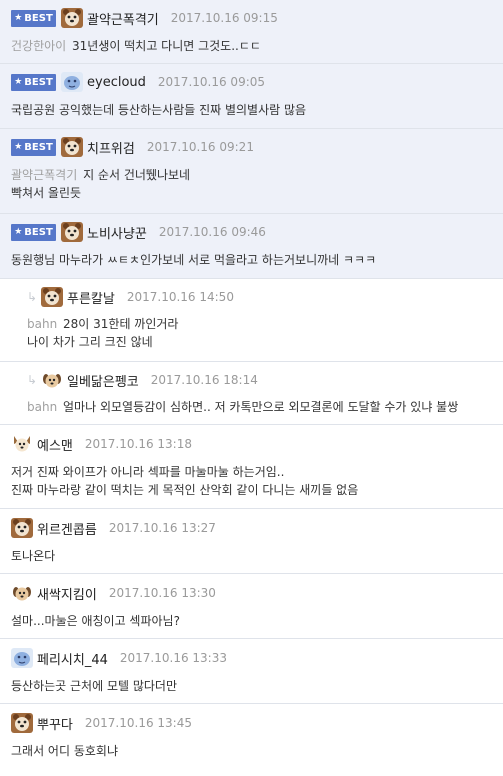  What do you see at coordinates (211, 82) in the screenshot?
I see `comment-date: 2017.10.16 09:05` at bounding box center [211, 82].